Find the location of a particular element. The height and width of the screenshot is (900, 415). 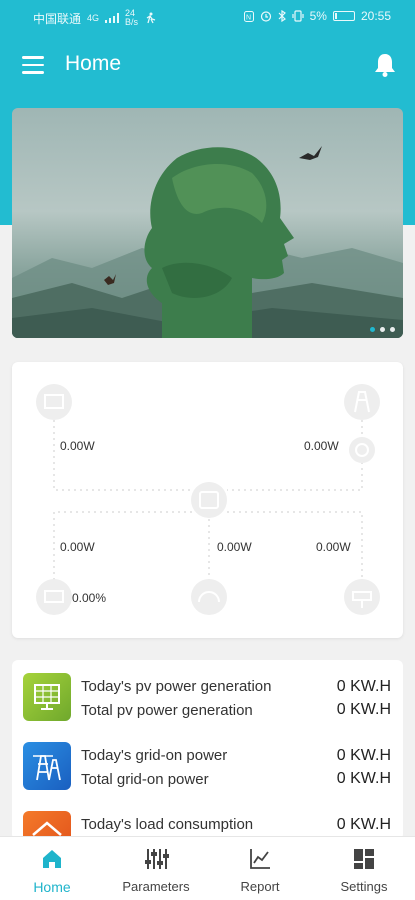

net-speed: 24 B/s is located at coordinates (132, 17).